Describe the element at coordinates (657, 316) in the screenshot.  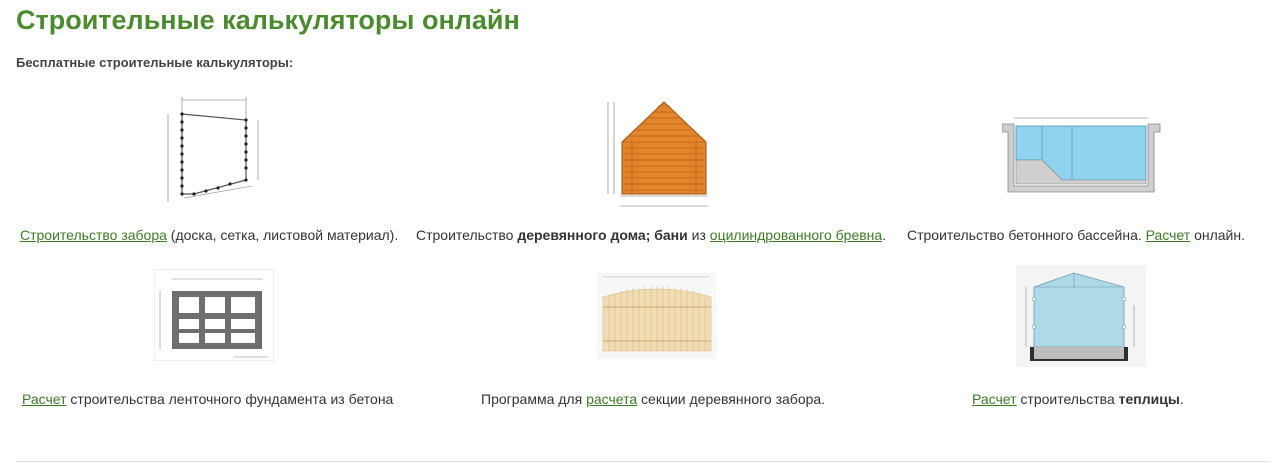
I see `picket-fence-diagram` at that location.